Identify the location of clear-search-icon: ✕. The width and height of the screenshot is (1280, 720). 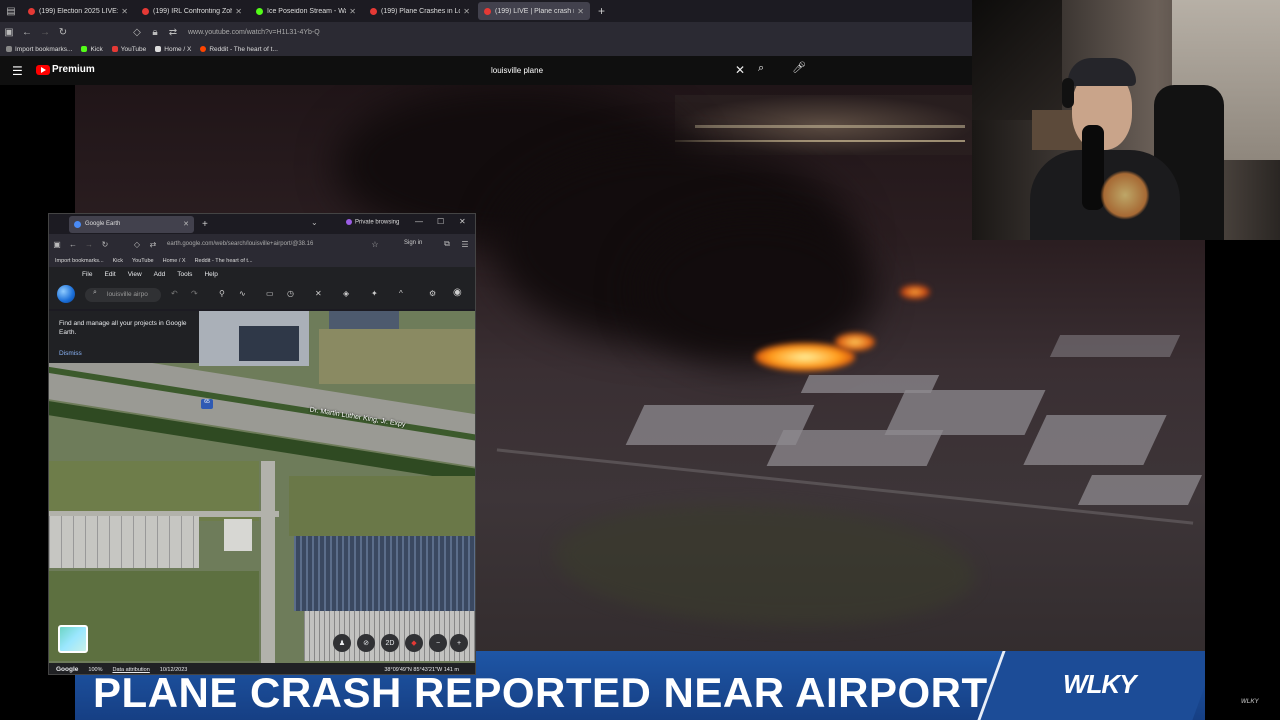
(740, 70).